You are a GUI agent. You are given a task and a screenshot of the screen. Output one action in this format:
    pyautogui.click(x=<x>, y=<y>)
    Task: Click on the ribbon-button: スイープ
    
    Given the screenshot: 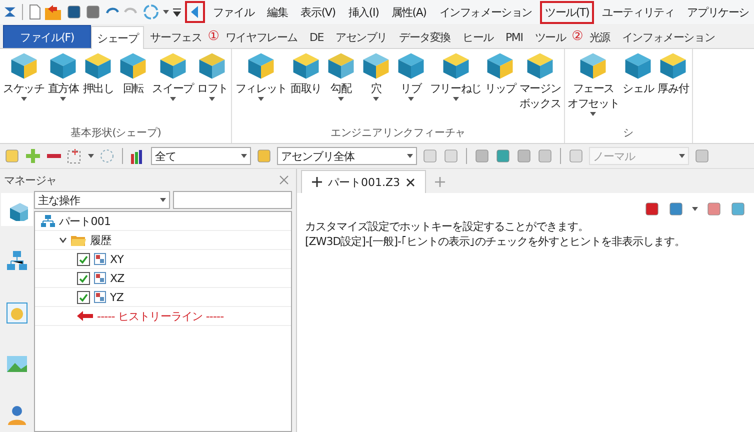 What is the action you would take?
    pyautogui.click(x=172, y=87)
    